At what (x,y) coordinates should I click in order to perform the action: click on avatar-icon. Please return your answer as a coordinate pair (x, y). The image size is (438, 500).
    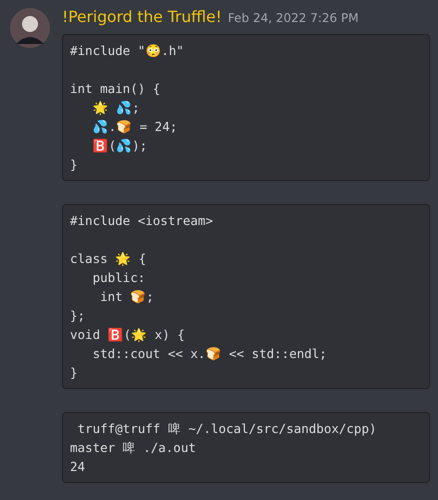
    Looking at the image, I should click on (30, 28).